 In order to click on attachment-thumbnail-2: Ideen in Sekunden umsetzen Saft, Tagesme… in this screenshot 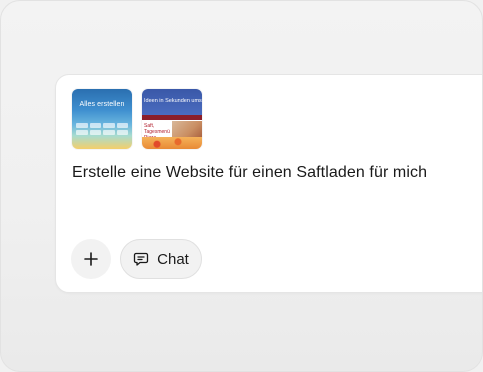, I will do `click(172, 119)`.